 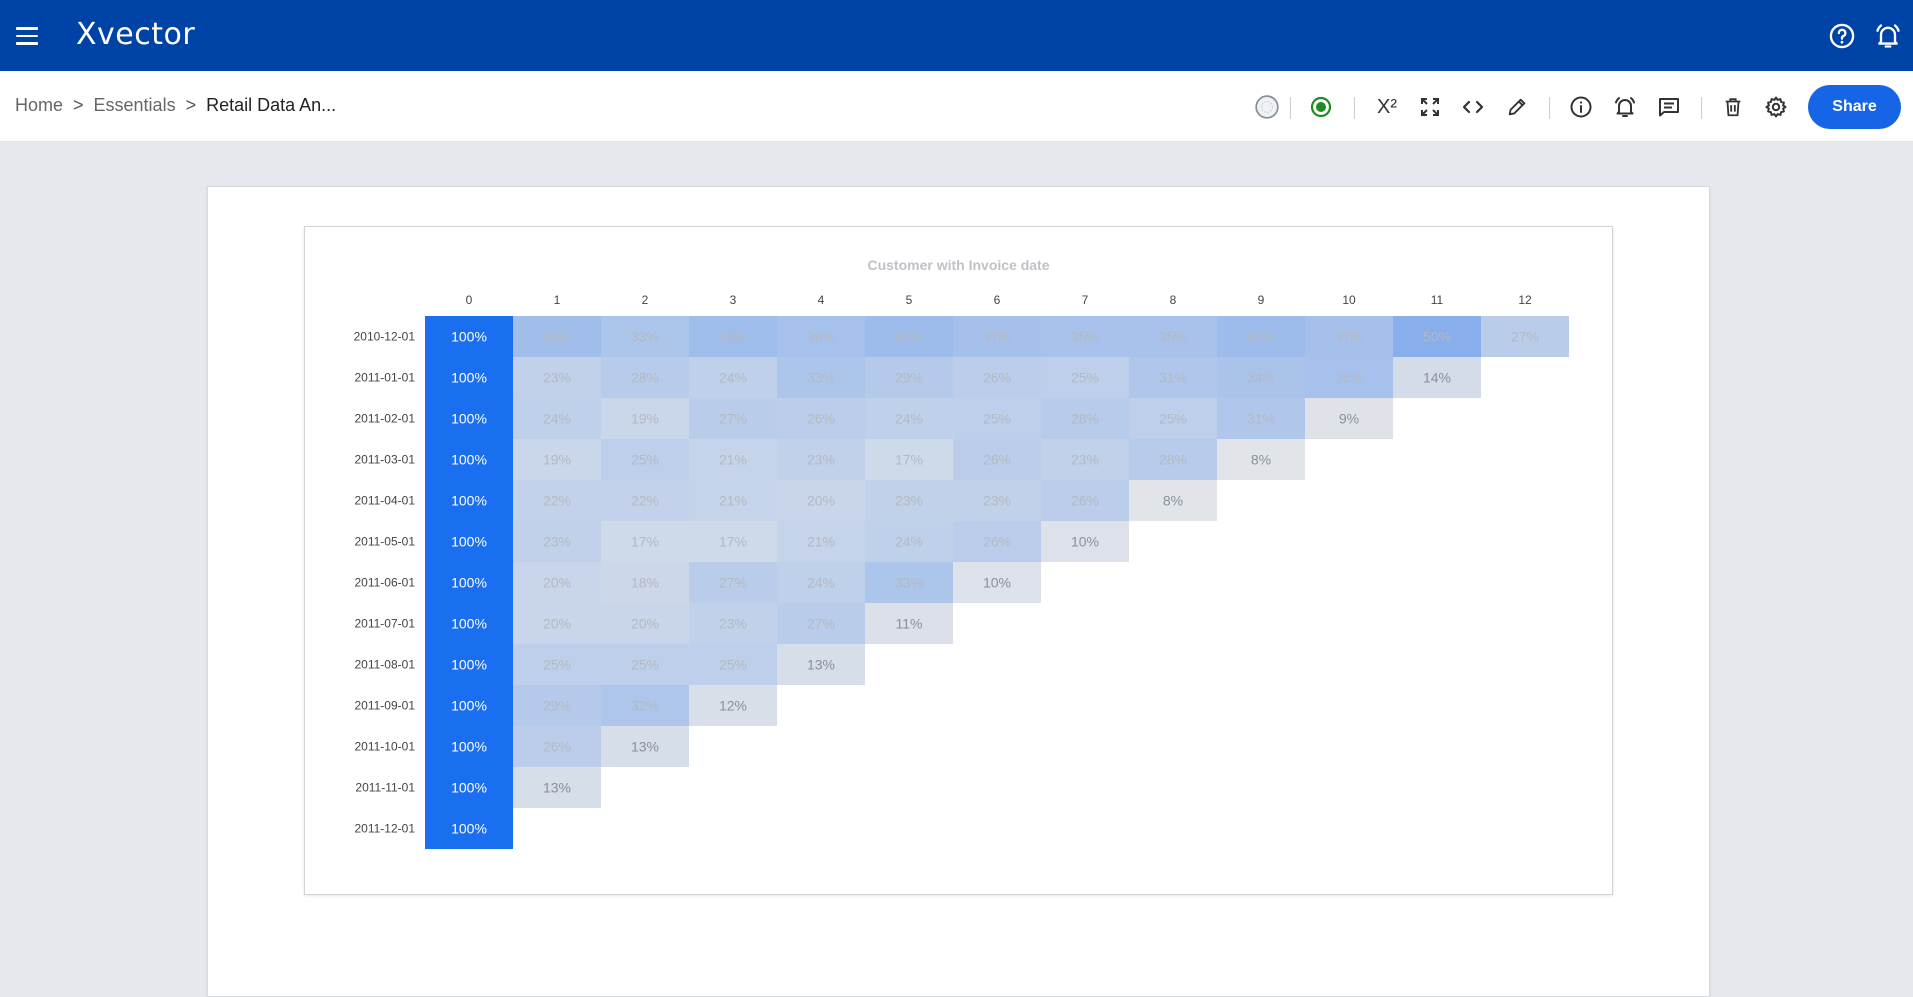 What do you see at coordinates (1387, 107) in the screenshot?
I see `superscript-icon: X²` at bounding box center [1387, 107].